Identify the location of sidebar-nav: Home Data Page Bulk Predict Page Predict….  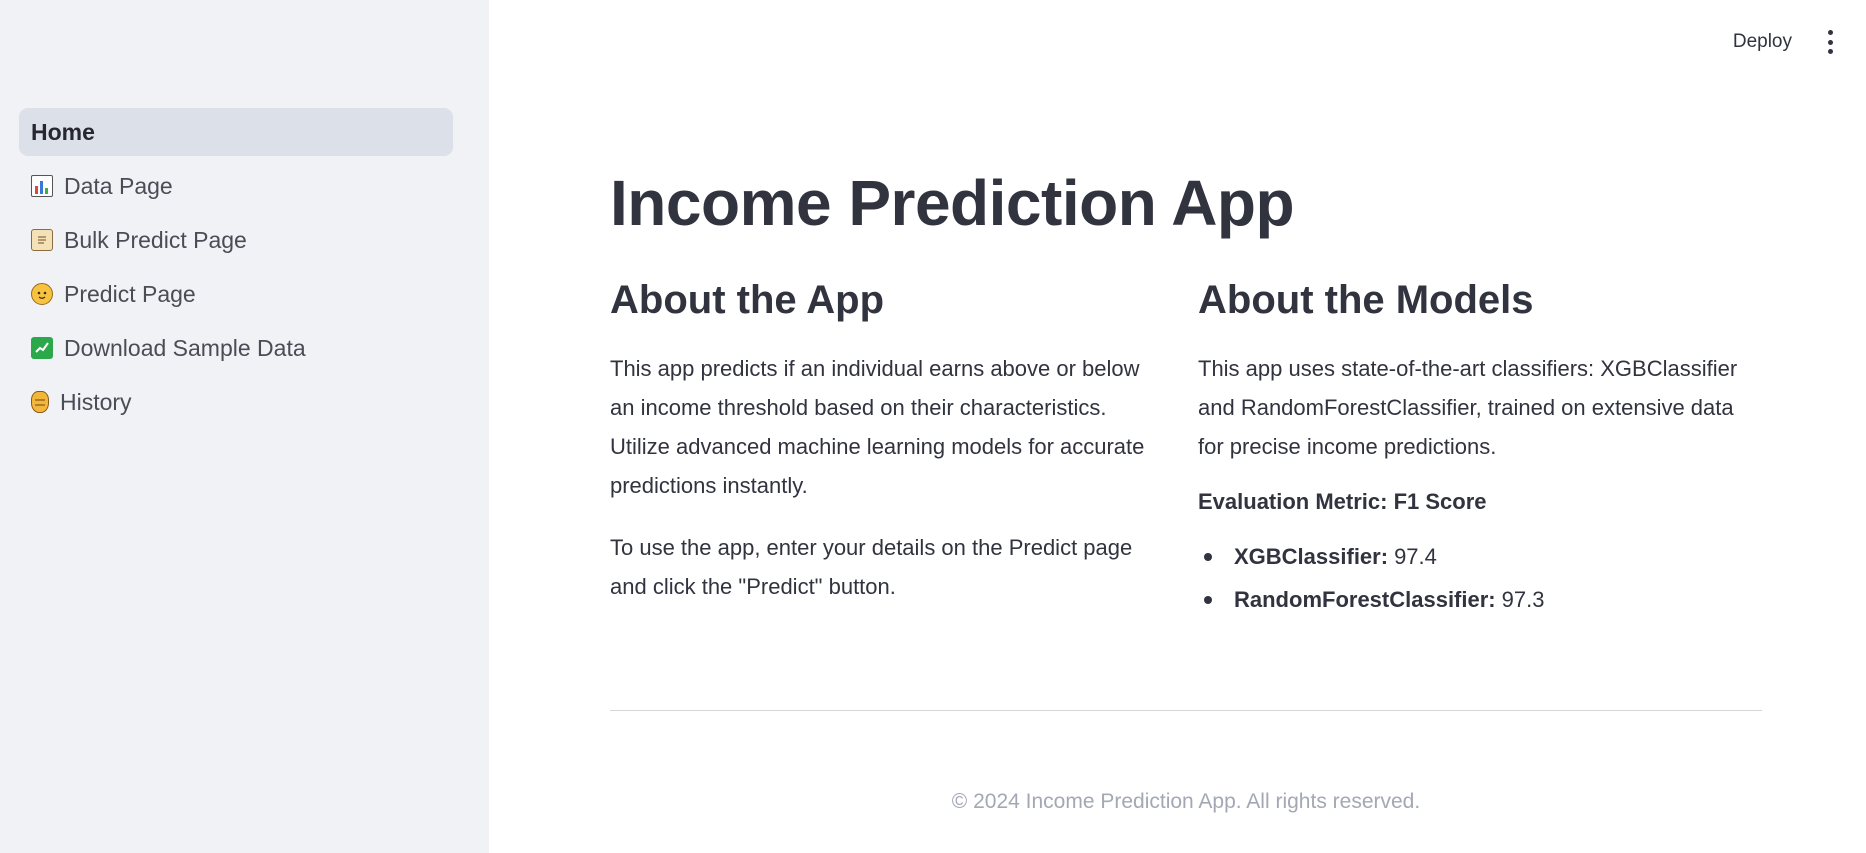
(236, 270).